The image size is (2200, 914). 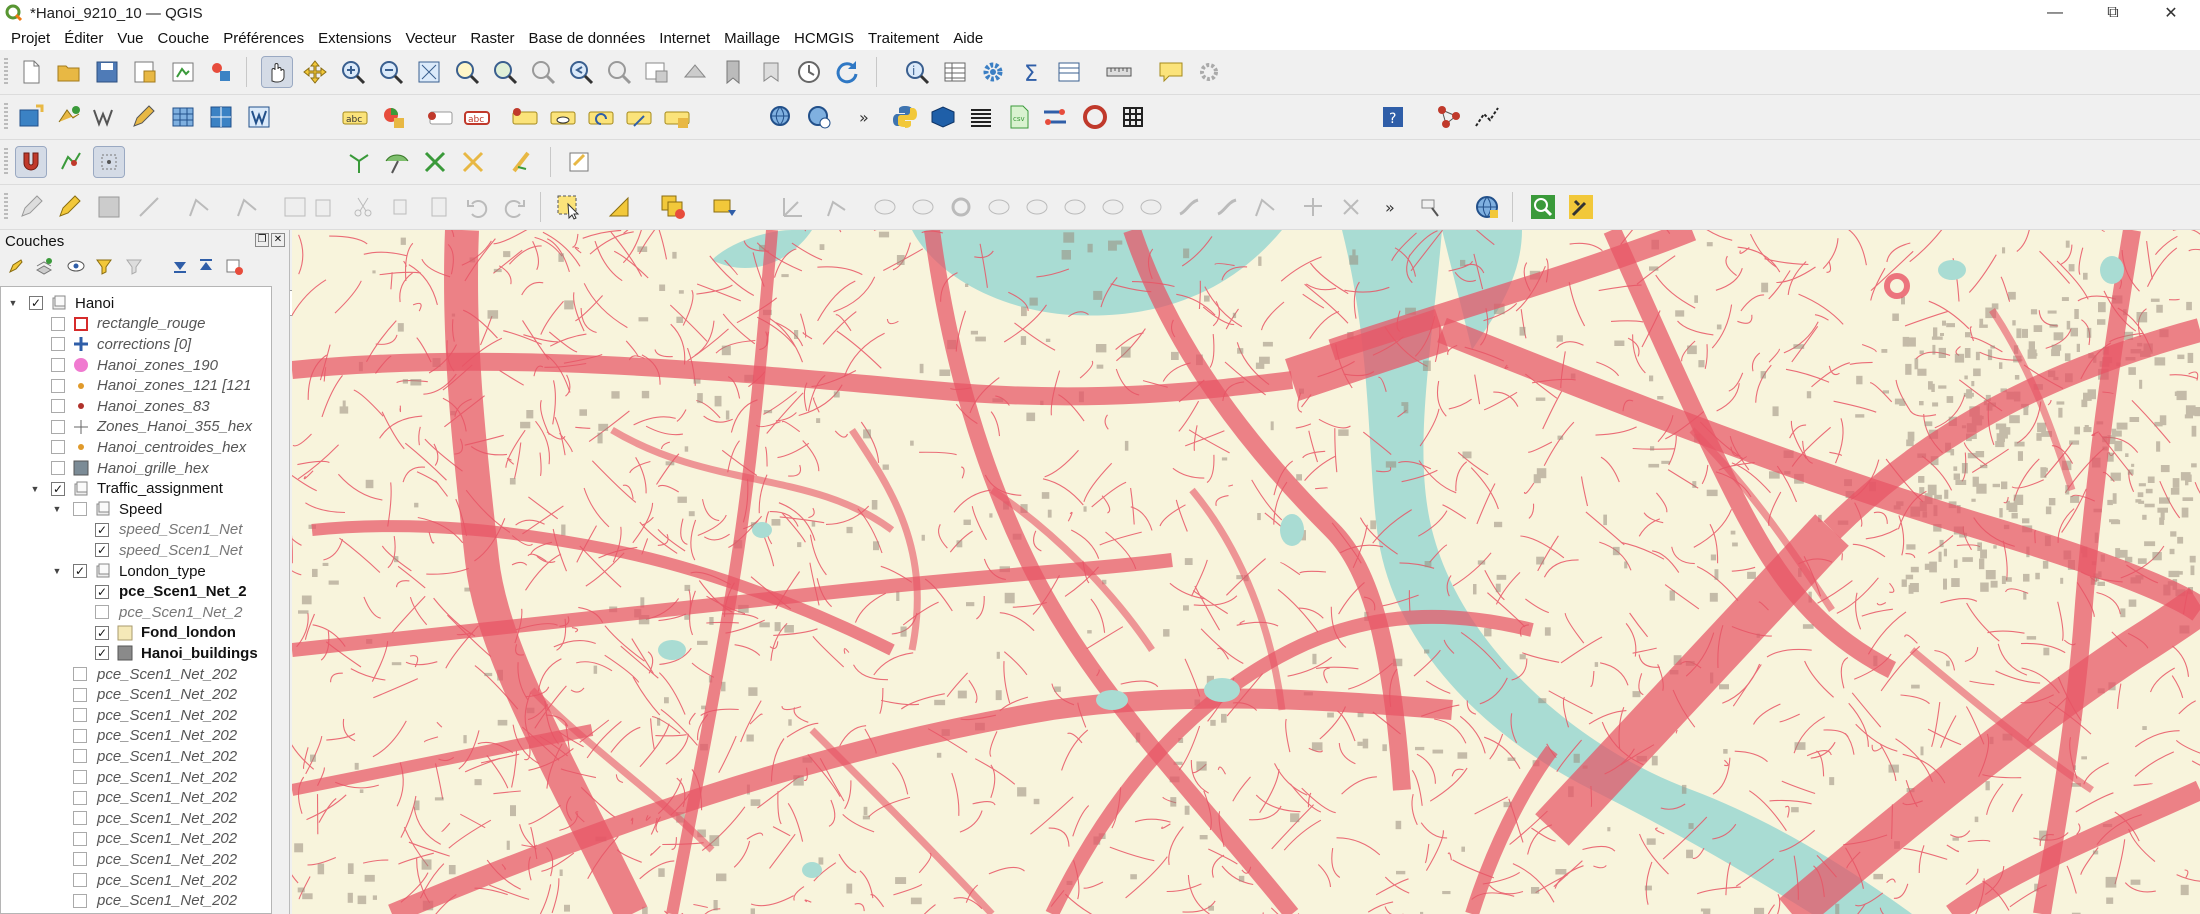 What do you see at coordinates (136, 571) in the screenshot?
I see `layer-group-row: ▼ ✓ London_type` at bounding box center [136, 571].